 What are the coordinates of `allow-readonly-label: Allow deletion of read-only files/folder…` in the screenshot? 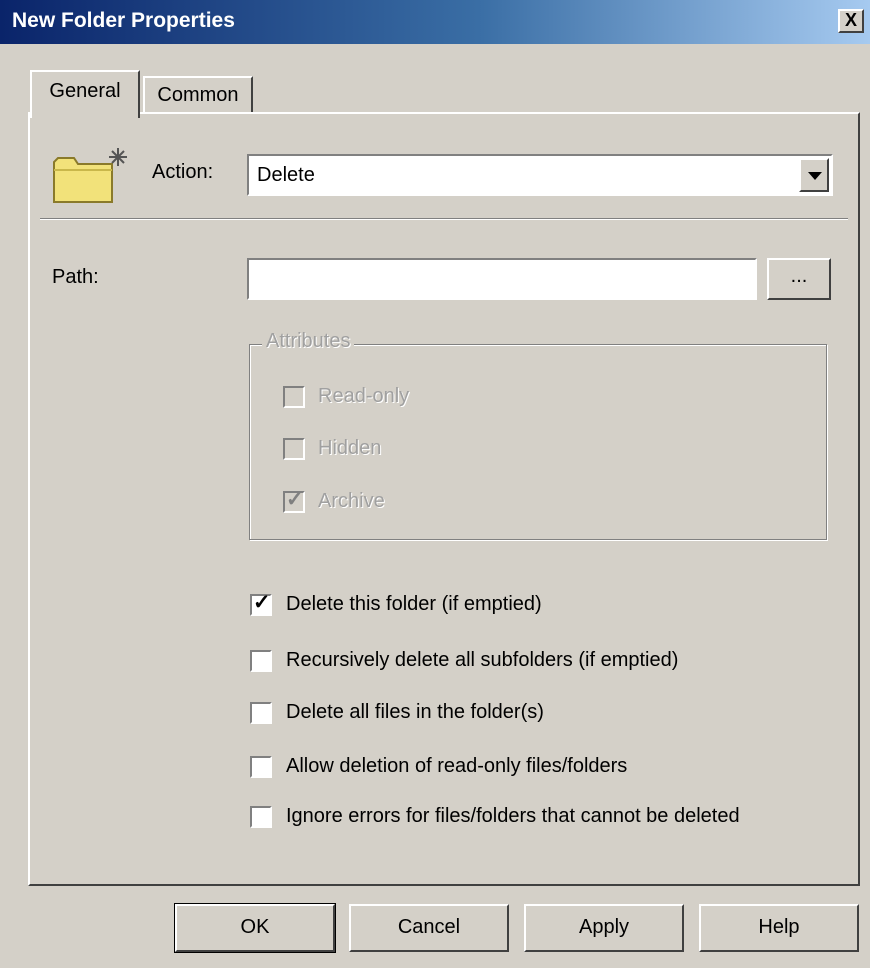 It's located at (457, 766).